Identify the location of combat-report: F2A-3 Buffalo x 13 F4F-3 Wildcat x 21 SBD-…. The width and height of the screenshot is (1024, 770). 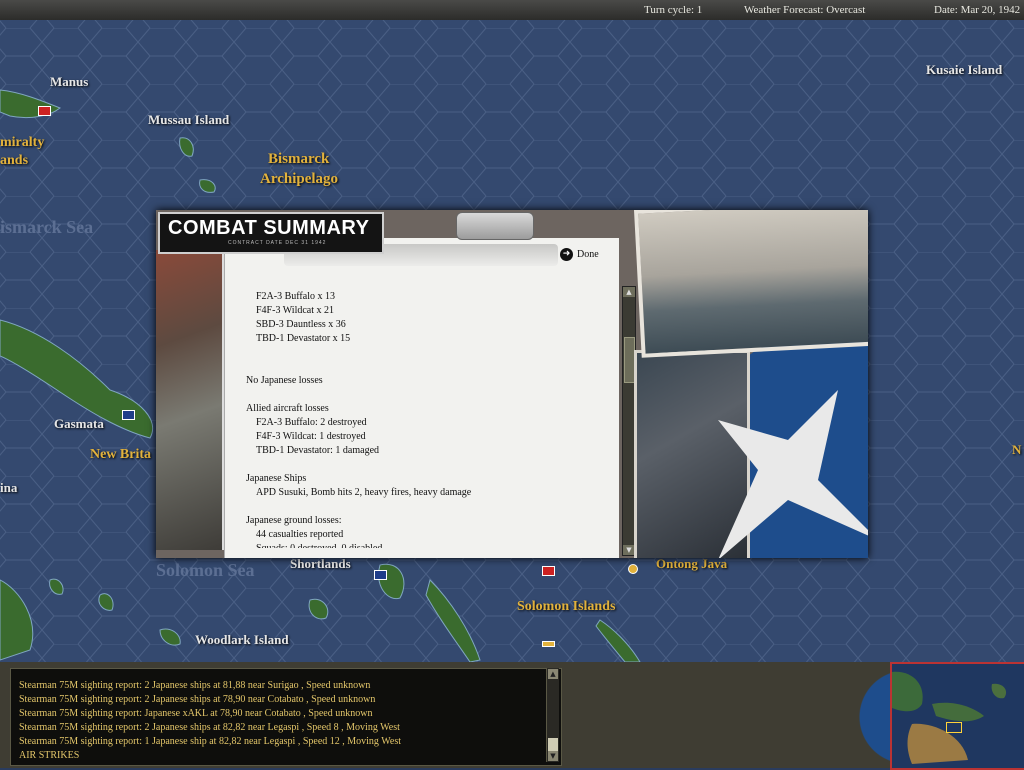
(431, 419).